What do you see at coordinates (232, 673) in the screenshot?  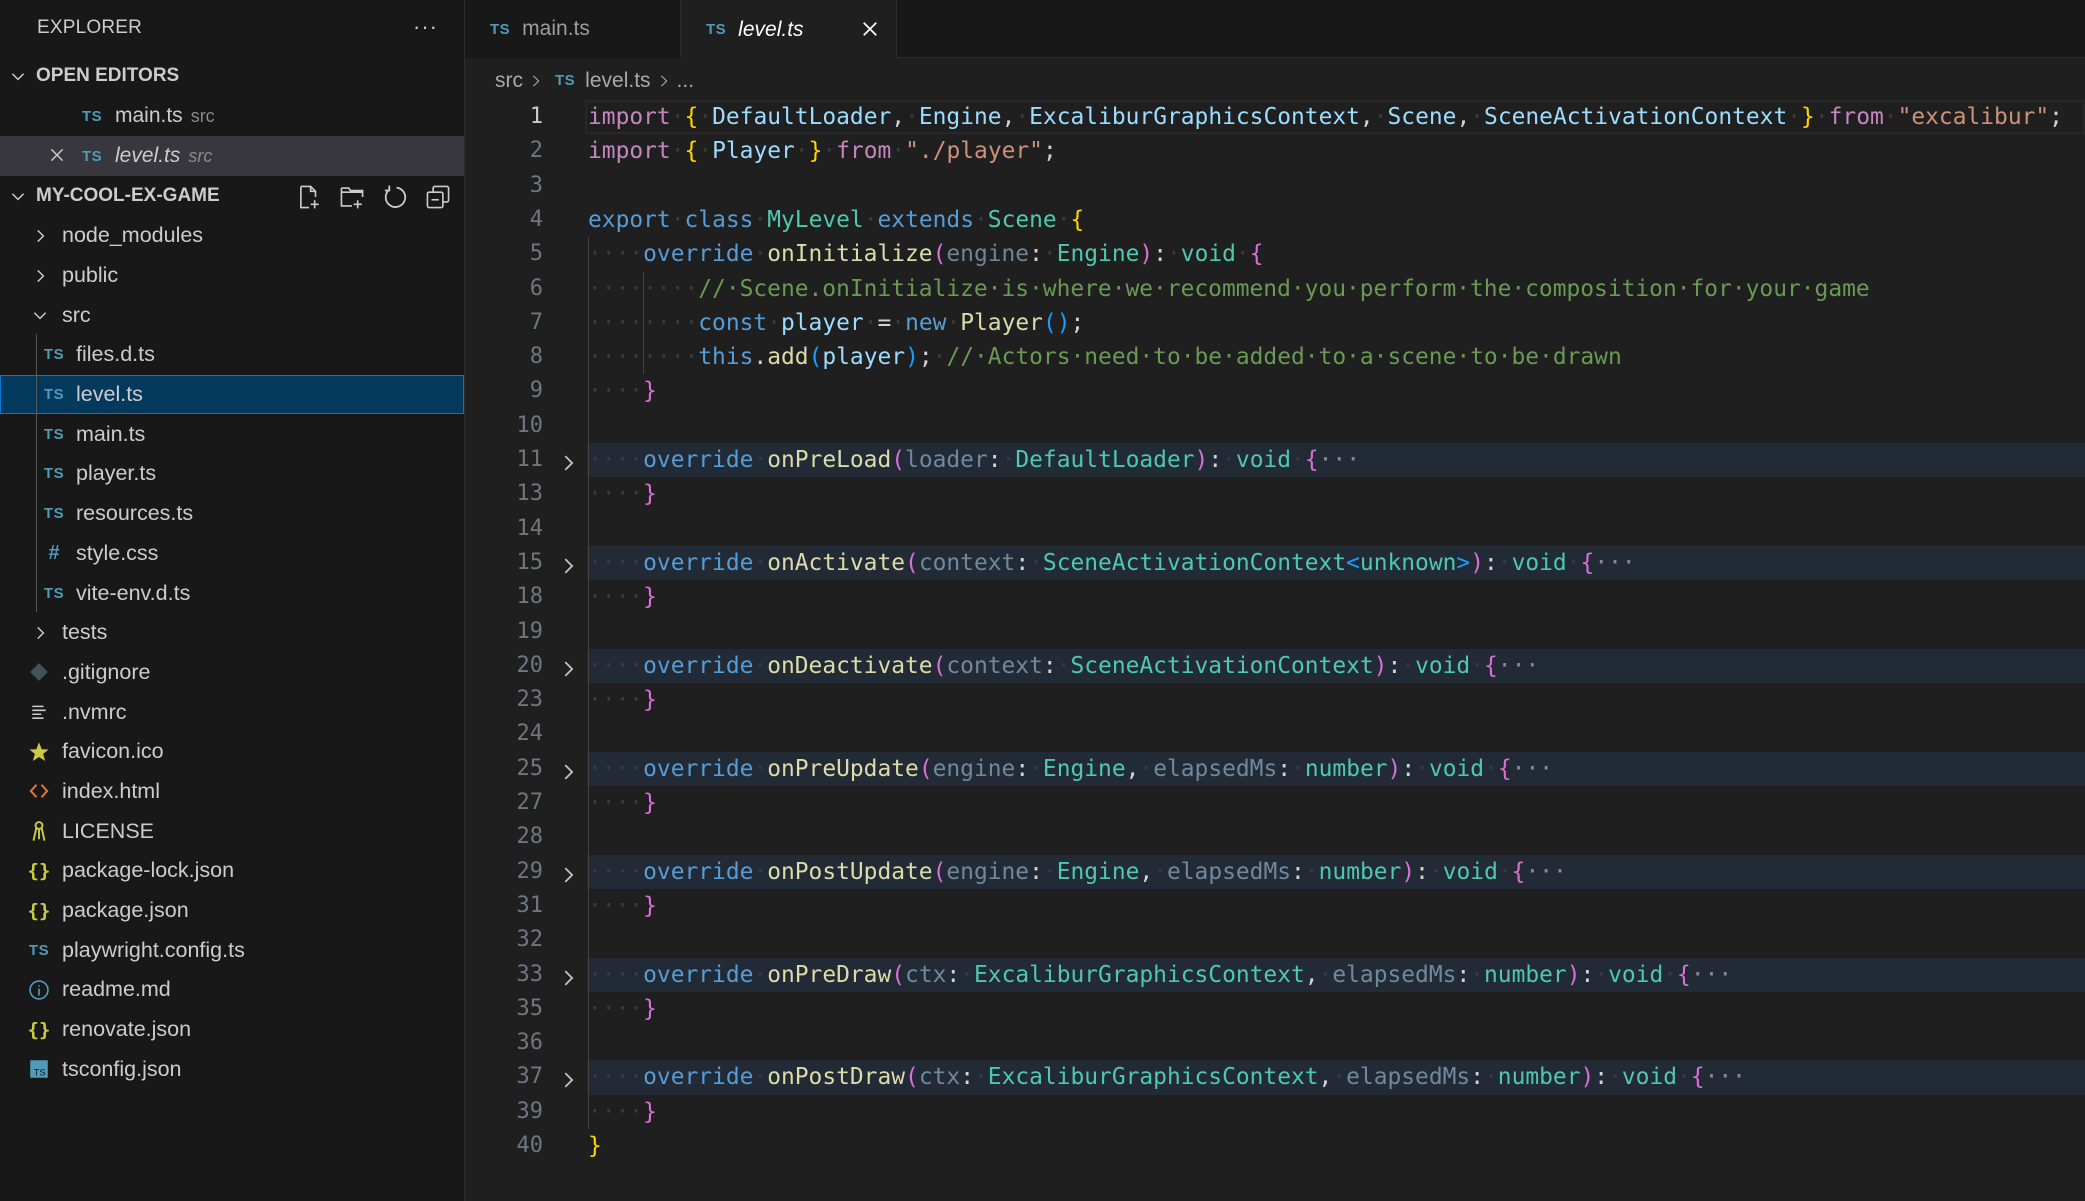 I see `tree-file: .gitignore` at bounding box center [232, 673].